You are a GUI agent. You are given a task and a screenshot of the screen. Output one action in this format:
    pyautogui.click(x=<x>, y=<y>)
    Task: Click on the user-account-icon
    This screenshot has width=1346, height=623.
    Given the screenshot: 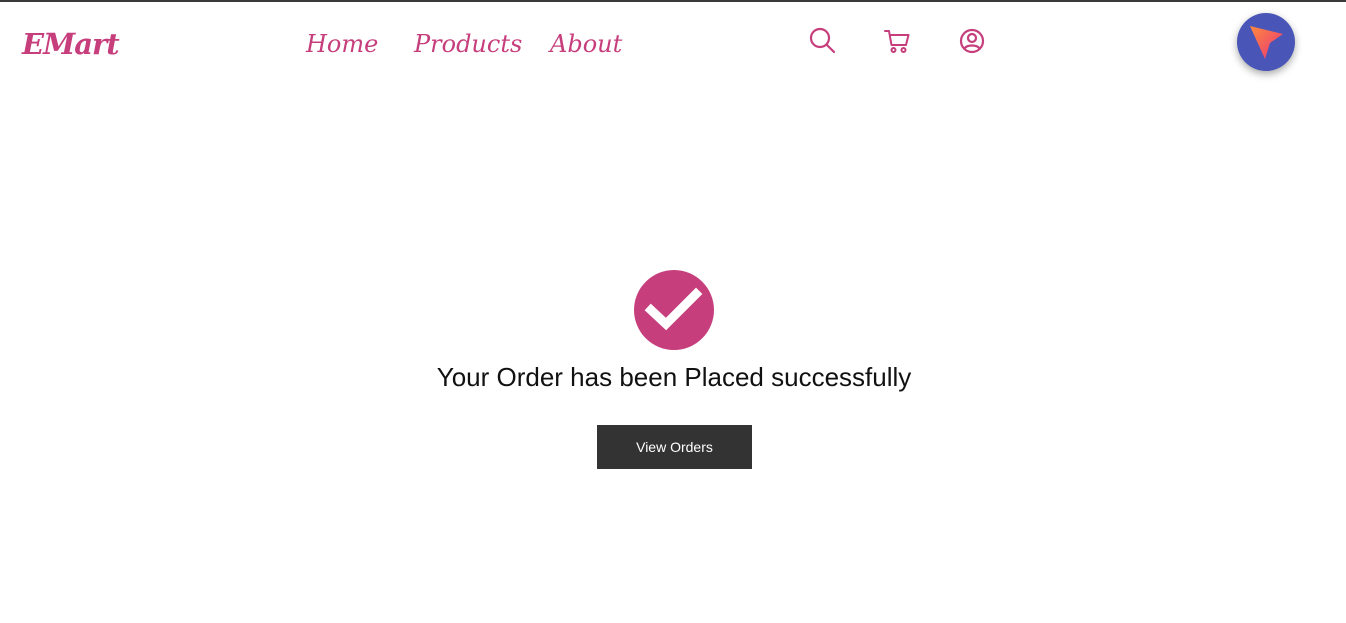 What is the action you would take?
    pyautogui.click(x=972, y=41)
    